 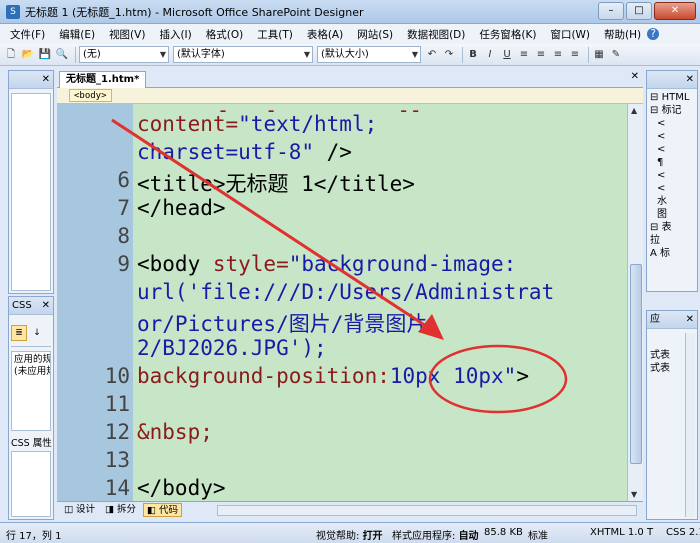 What do you see at coordinates (449, 55) in the screenshot?
I see `redo-icon: ↷` at bounding box center [449, 55].